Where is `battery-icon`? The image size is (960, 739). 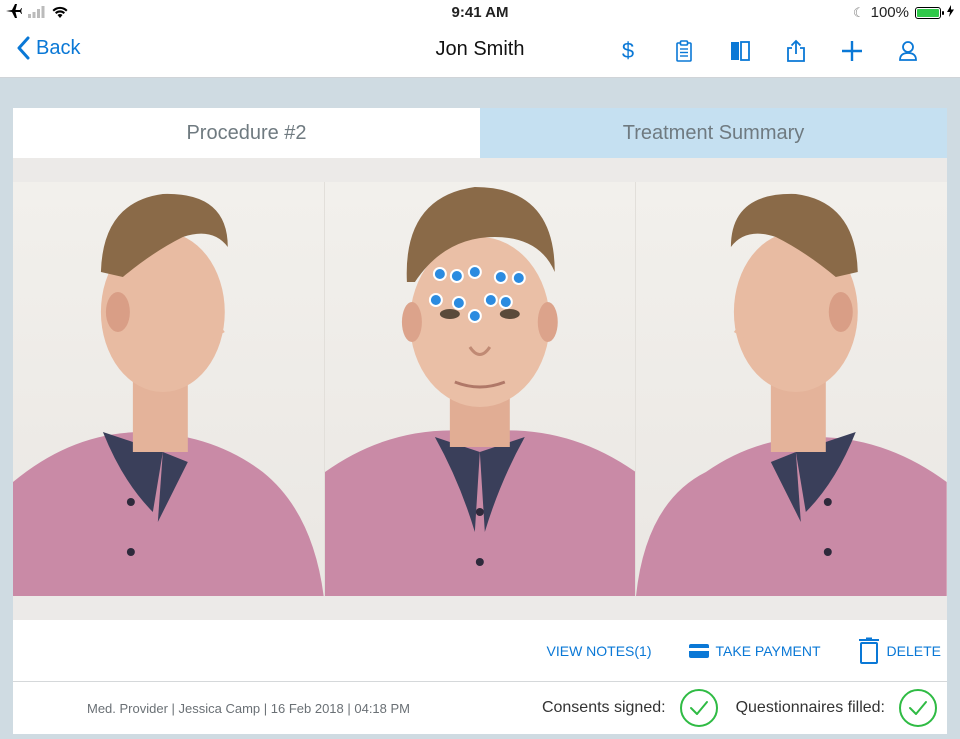
battery-icon is located at coordinates (929, 12).